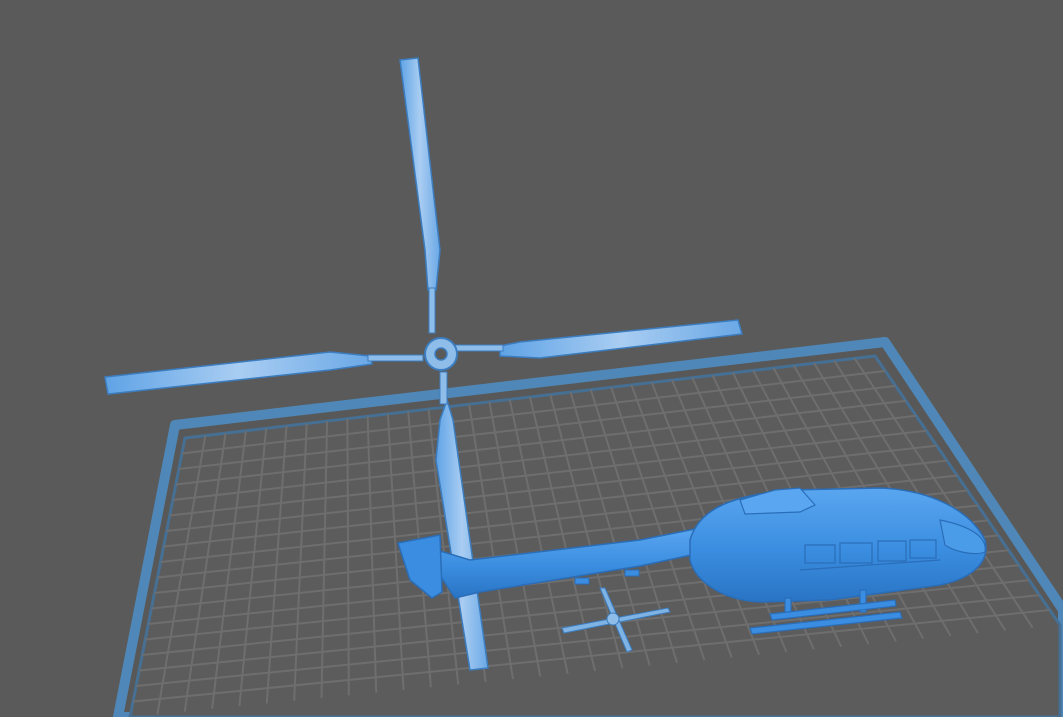 The height and width of the screenshot is (717, 1063). Describe the element at coordinates (632, 573) in the screenshot. I see `tail-stabilizer-right` at that location.